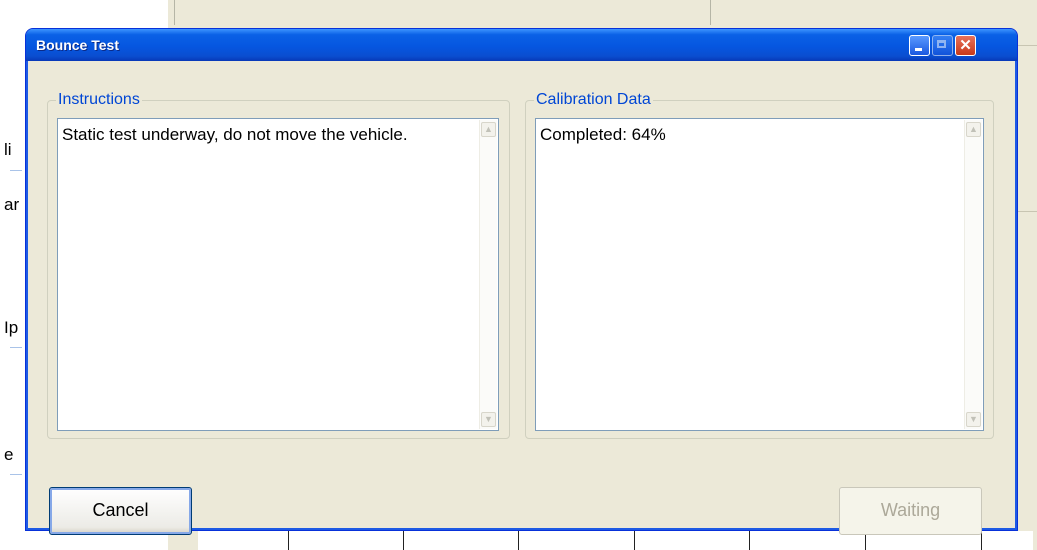 This screenshot has height=550, width=1037. I want to click on waiting-button: Waiting, so click(910, 511).